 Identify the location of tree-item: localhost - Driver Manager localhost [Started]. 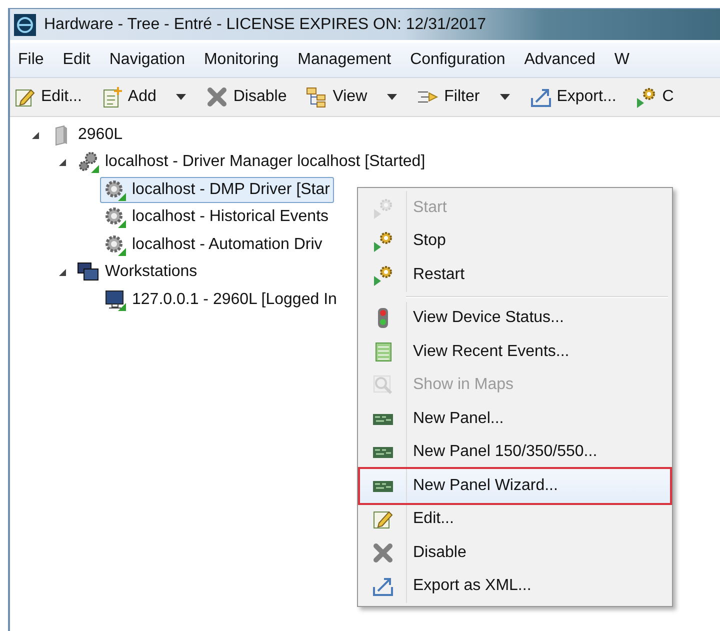
(251, 162).